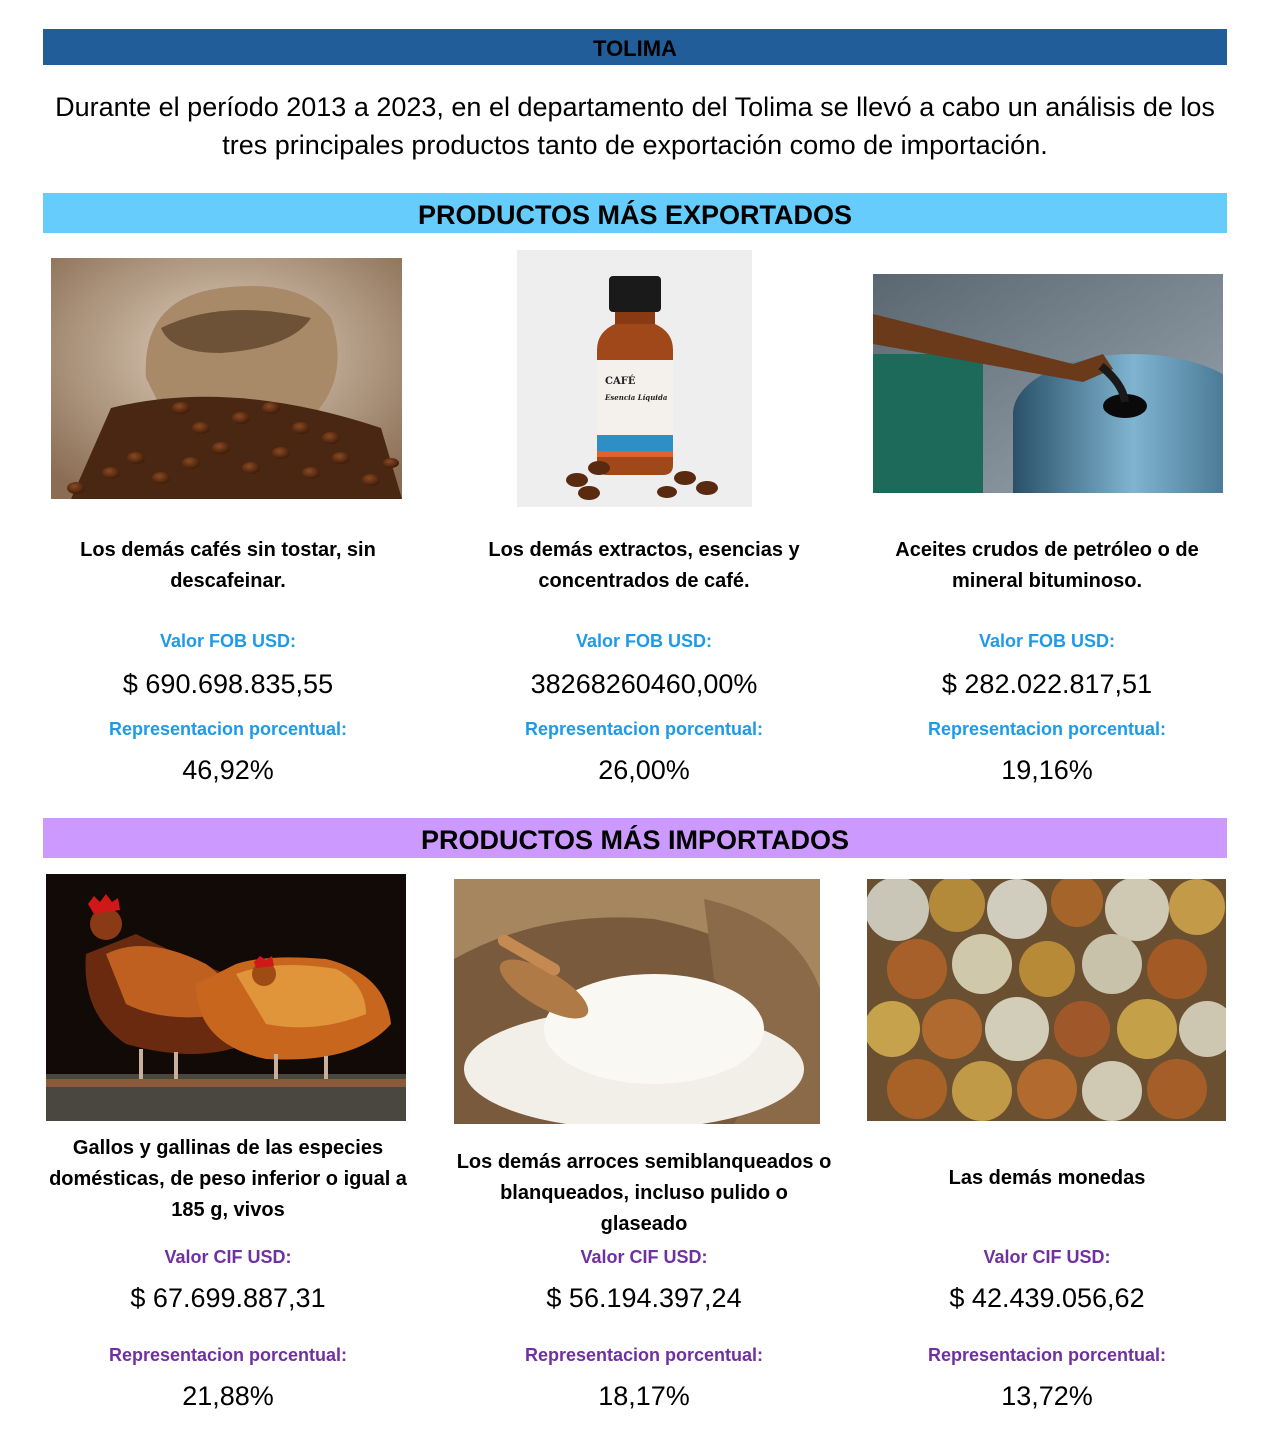 Image resolution: width=1269 pixels, height=1445 pixels. Describe the element at coordinates (1047, 684) in the screenshot. I see `fob-value: $ 282.022.817,51` at that location.